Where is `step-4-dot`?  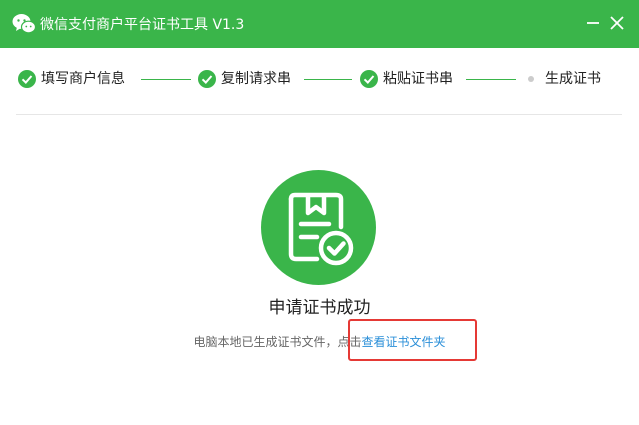 step-4-dot is located at coordinates (531, 79).